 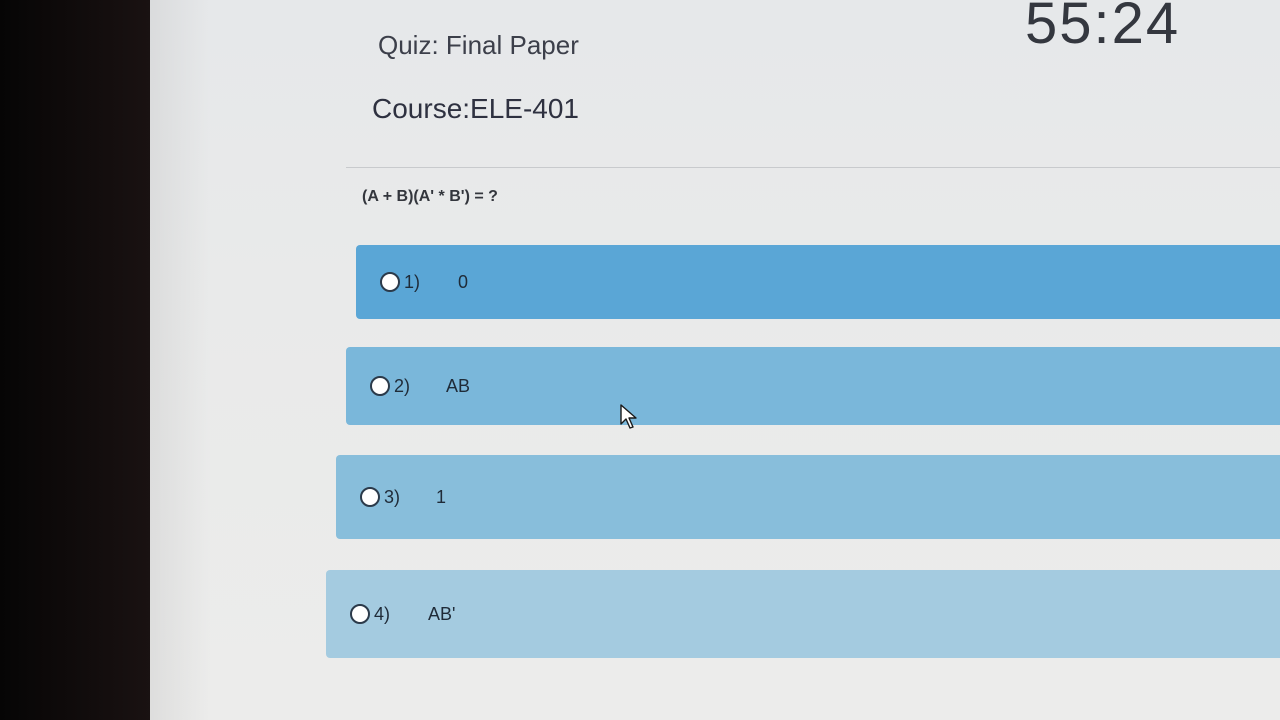 I want to click on option-value: 1, so click(x=441, y=496).